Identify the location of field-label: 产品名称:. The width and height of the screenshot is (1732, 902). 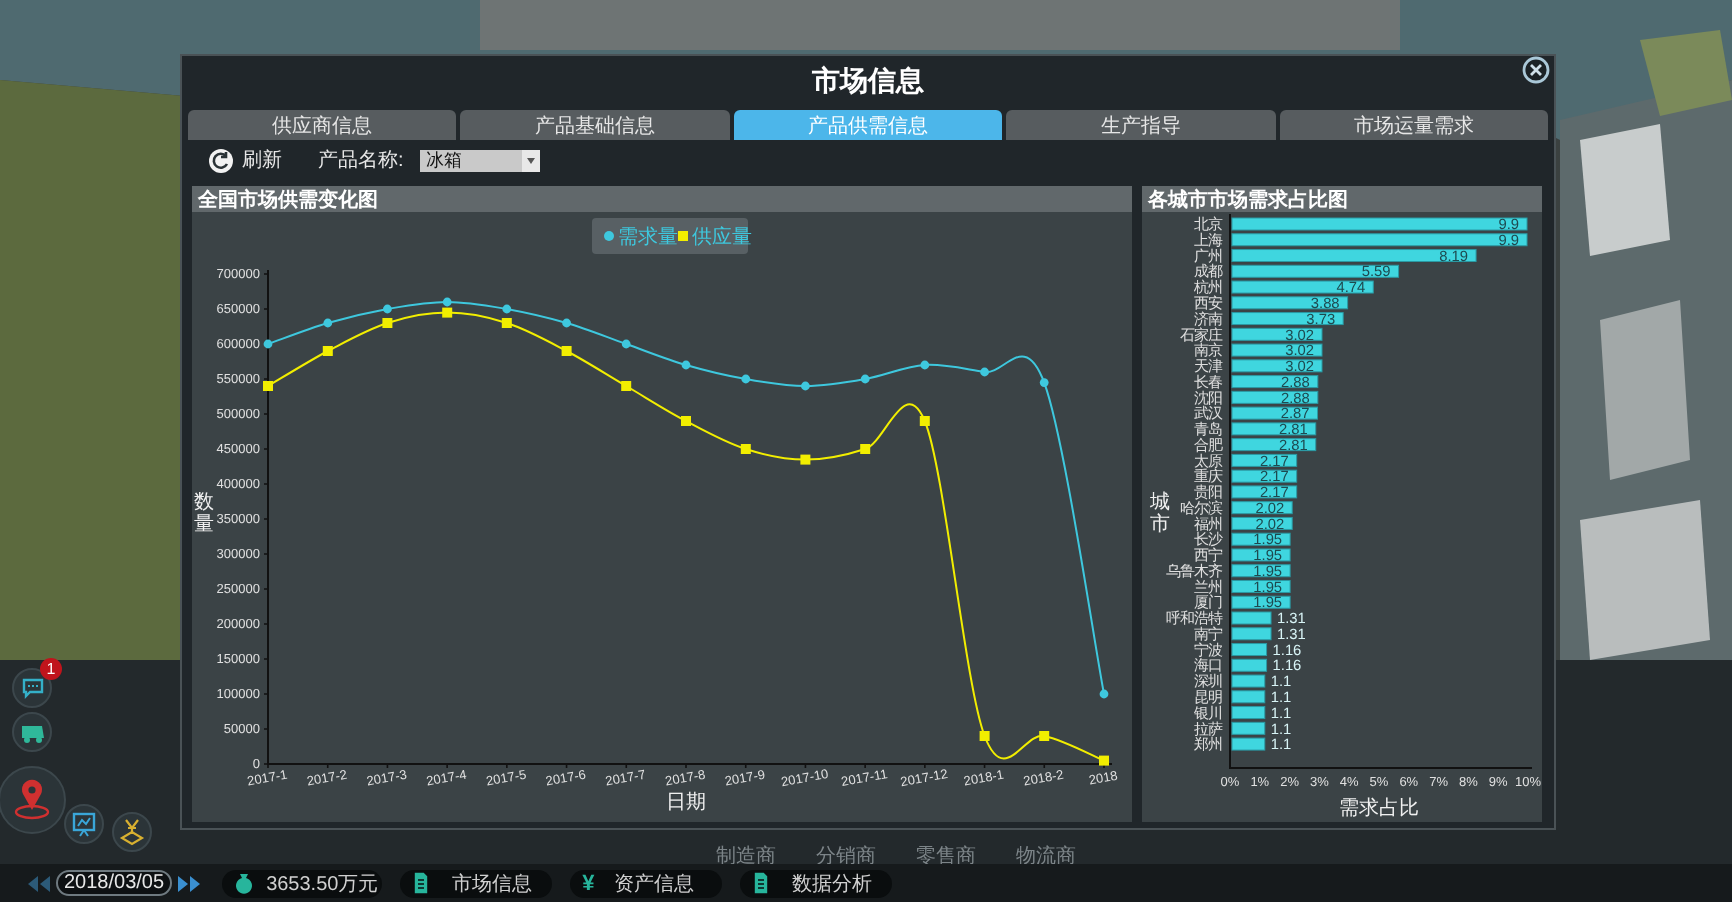
(361, 160).